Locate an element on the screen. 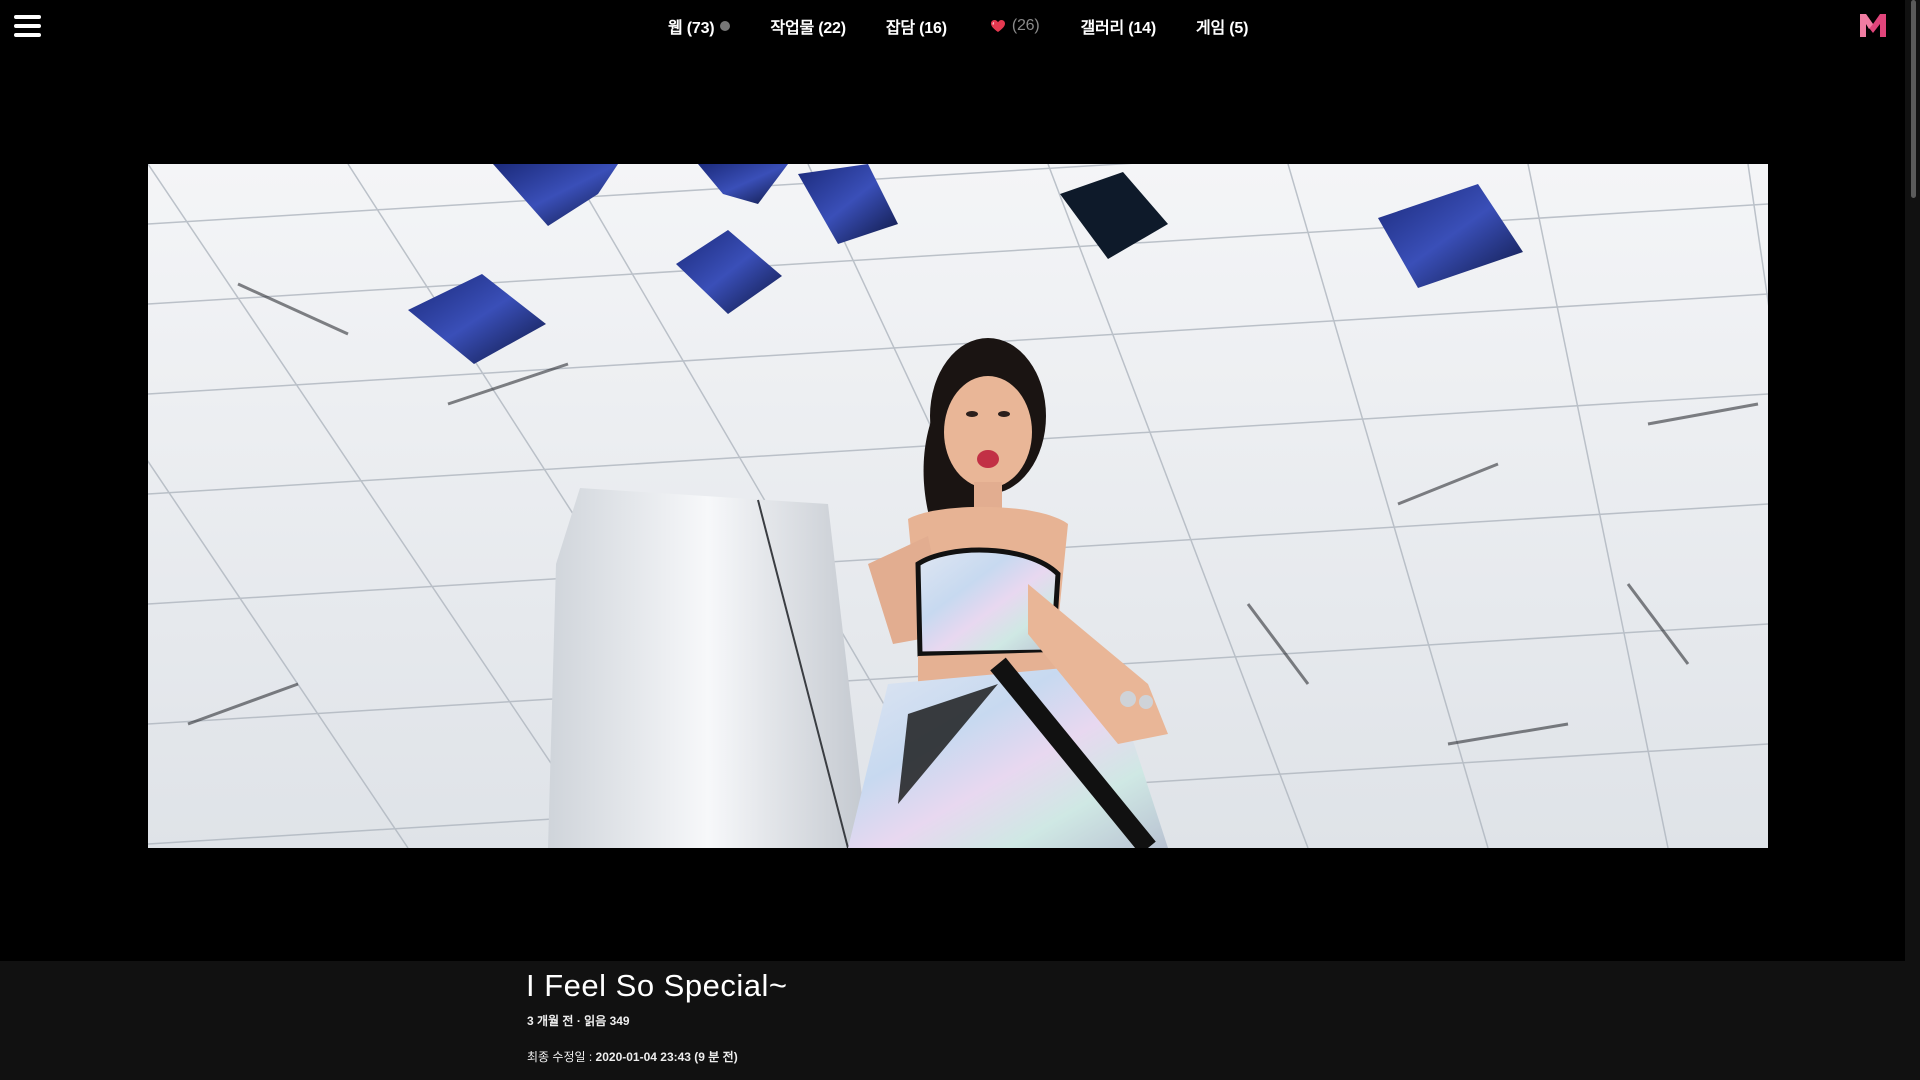 The image size is (1920, 1080). scrollbar-thumb is located at coordinates (1913, 99).